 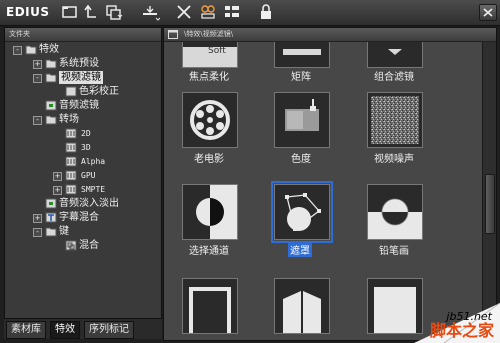 What do you see at coordinates (79, 63) in the screenshot?
I see `tree-item-label: 系统预设` at bounding box center [79, 63].